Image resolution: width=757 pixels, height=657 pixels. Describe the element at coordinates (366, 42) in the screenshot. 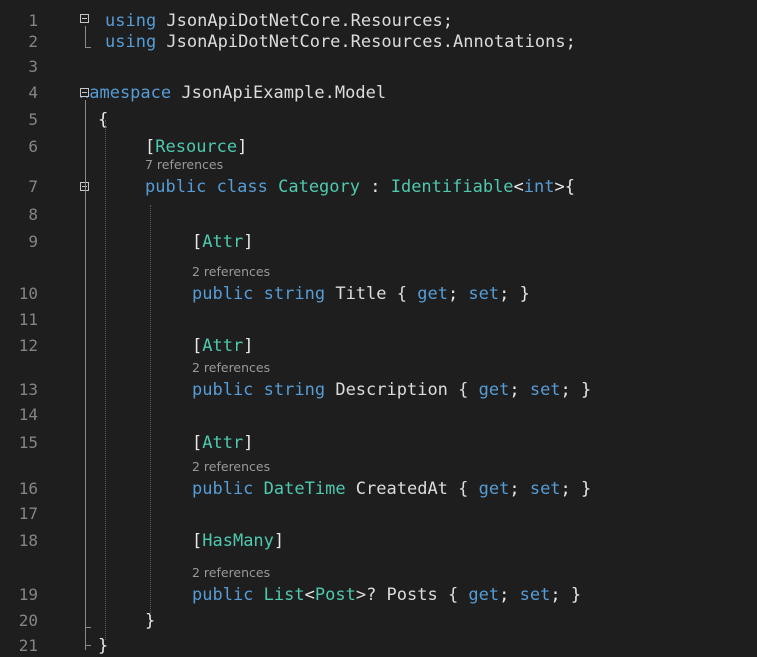

I see `code-token: JsonApiDotNetCore.Resources.Annotations;` at that location.